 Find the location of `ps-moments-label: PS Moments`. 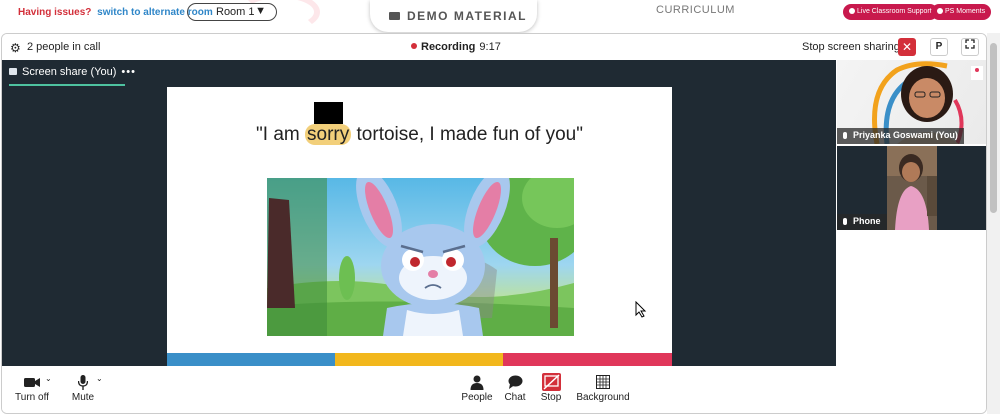

ps-moments-label: PS Moments is located at coordinates (965, 11).